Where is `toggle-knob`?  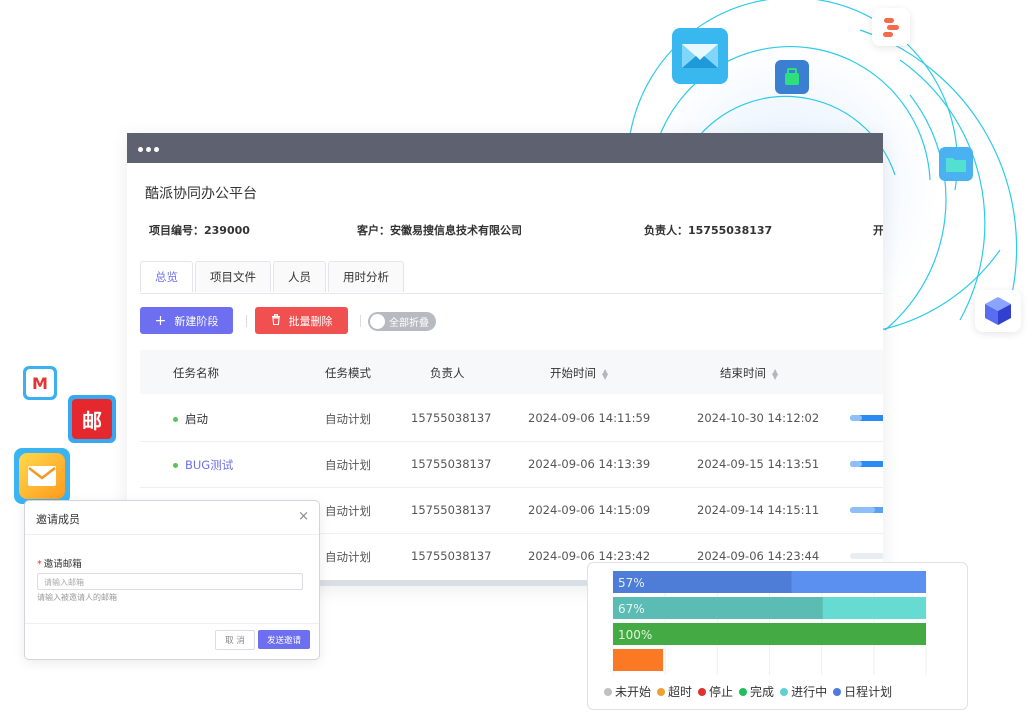
toggle-knob is located at coordinates (377, 321).